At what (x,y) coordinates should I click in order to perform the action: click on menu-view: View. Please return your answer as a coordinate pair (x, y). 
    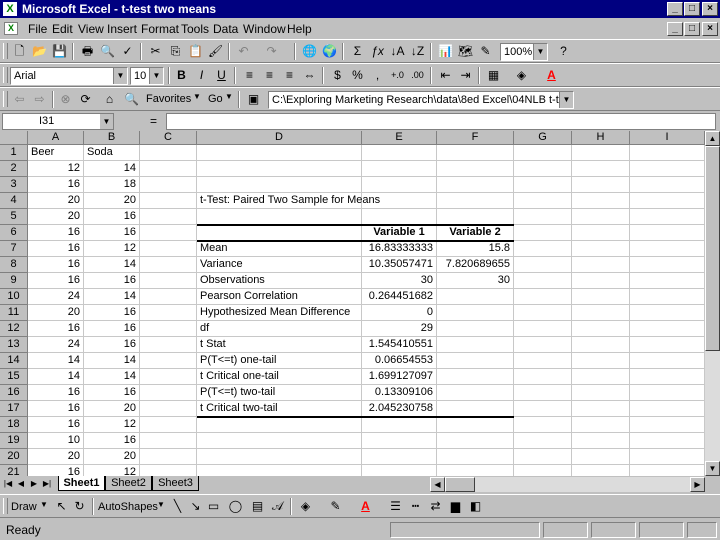
    Looking at the image, I should click on (91, 29).